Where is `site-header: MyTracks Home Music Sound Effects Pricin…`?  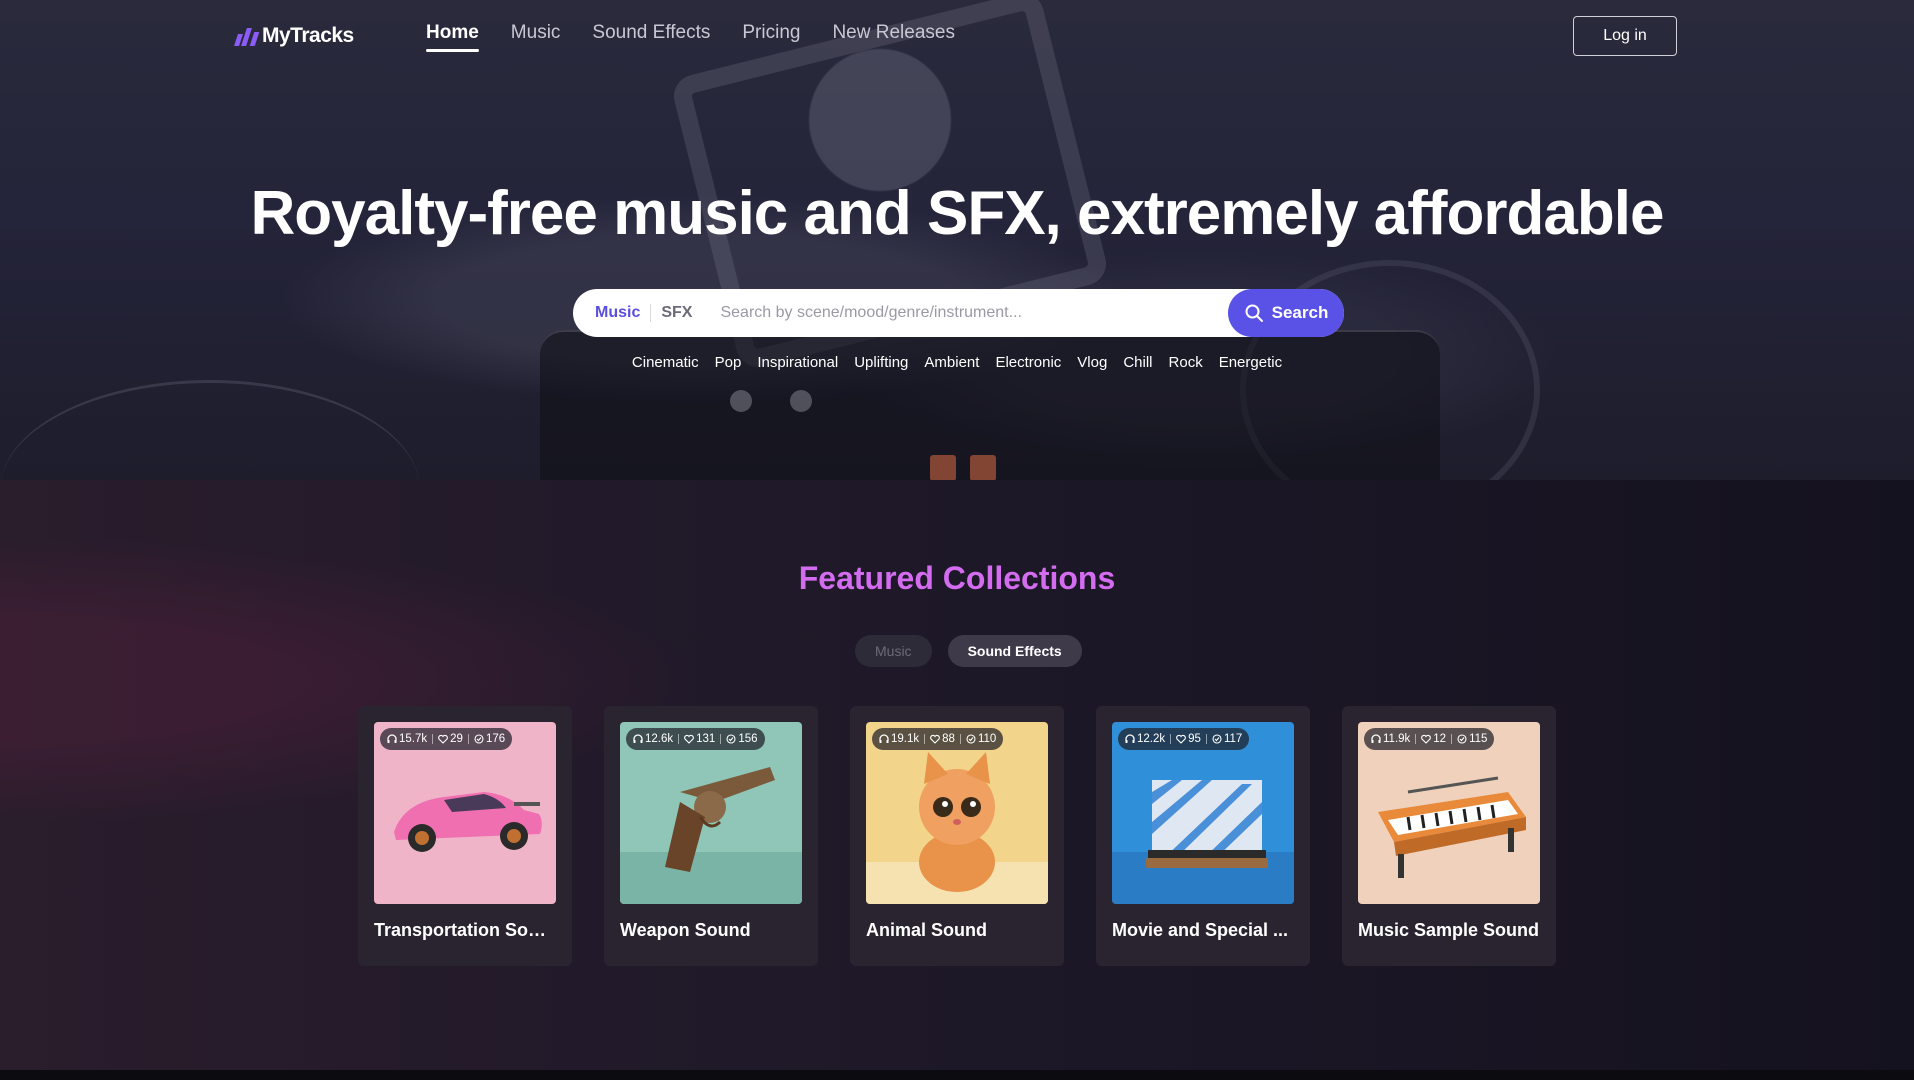 site-header: MyTracks Home Music Sound Effects Pricin… is located at coordinates (957, 36).